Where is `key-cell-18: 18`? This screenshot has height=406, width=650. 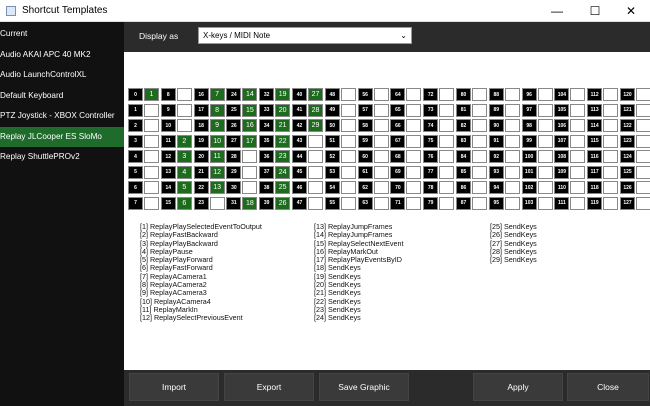 key-cell-18: 18 is located at coordinates (201, 125).